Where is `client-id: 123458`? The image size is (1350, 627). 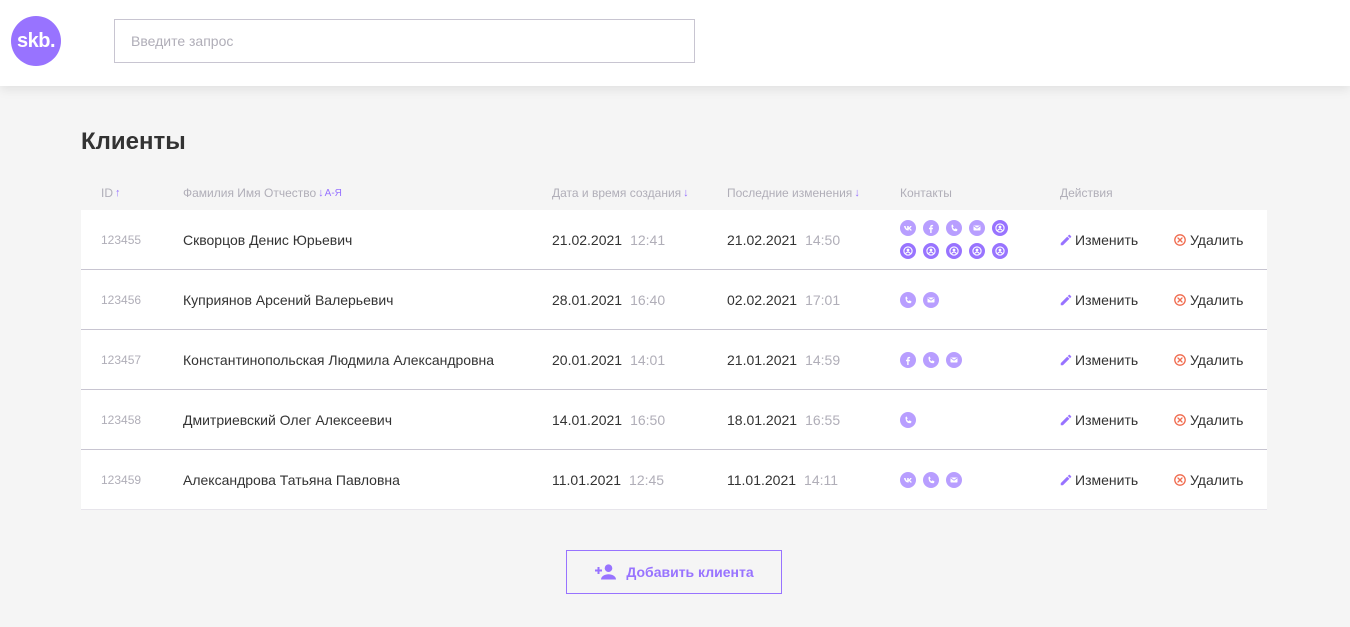
client-id: 123458 is located at coordinates (121, 419).